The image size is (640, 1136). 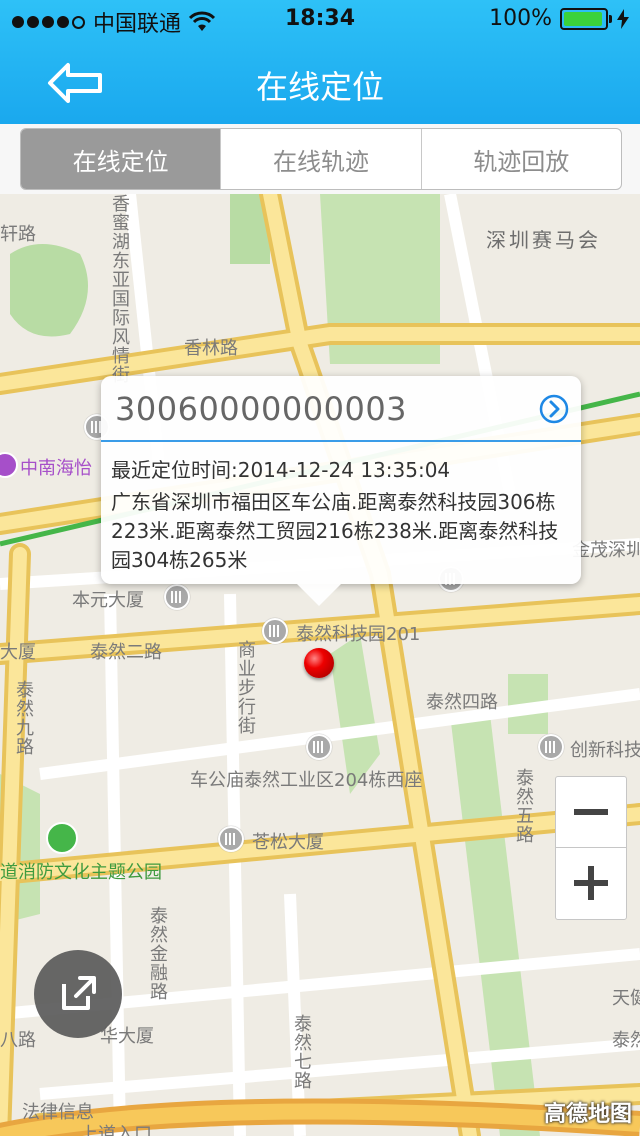 I want to click on tab-online-location: 在线定位, so click(x=121, y=159).